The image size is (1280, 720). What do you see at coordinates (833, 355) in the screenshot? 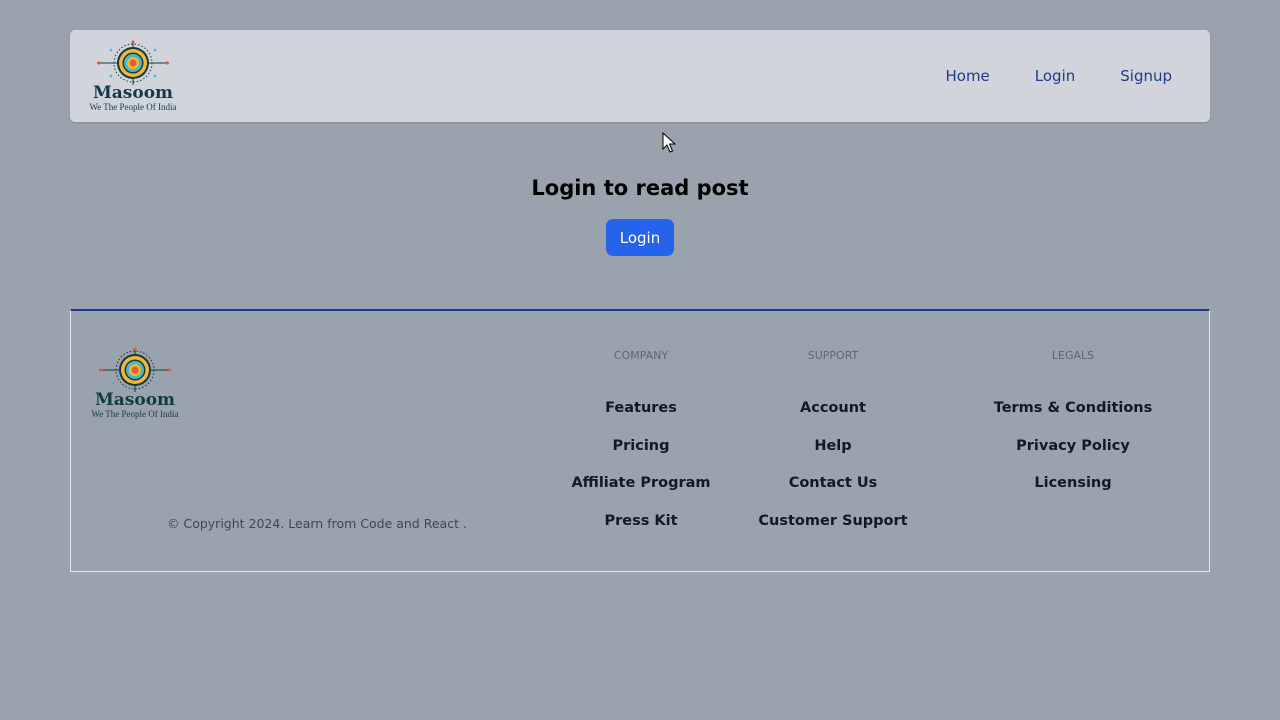
I see `footer-column-title: Support` at bounding box center [833, 355].